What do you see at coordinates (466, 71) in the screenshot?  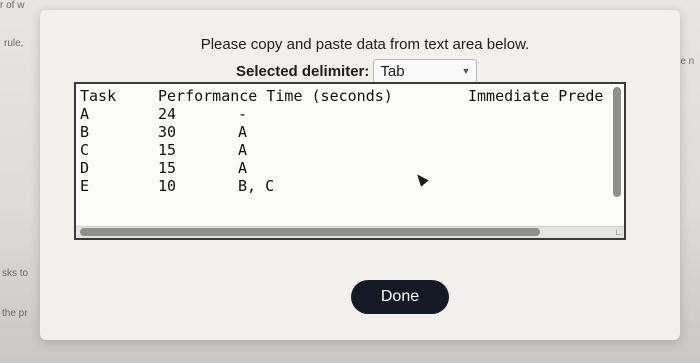 I see `chevron-down-icon: ▼` at bounding box center [466, 71].